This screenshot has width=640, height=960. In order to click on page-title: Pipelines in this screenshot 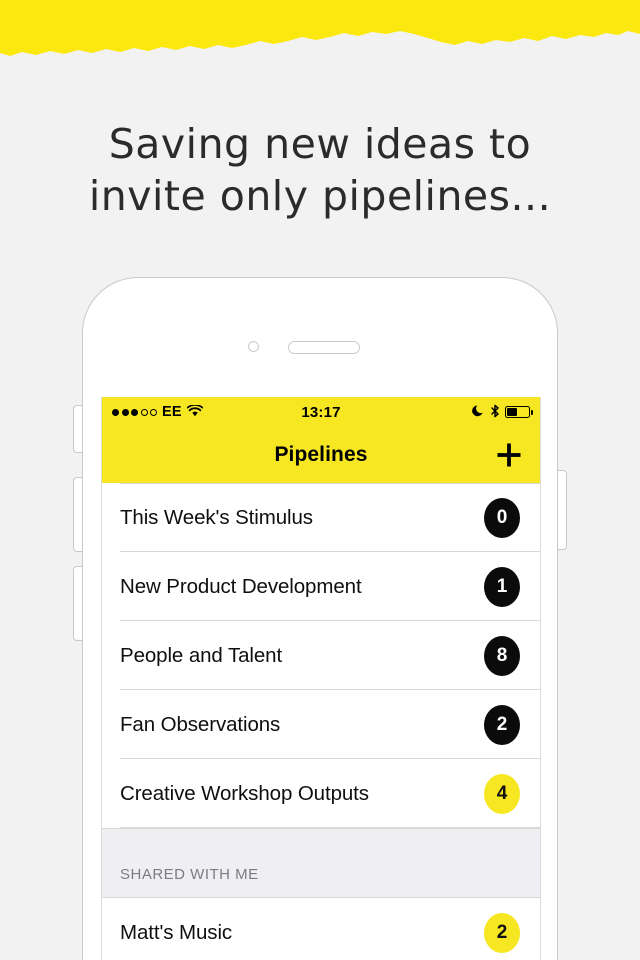, I will do `click(321, 454)`.